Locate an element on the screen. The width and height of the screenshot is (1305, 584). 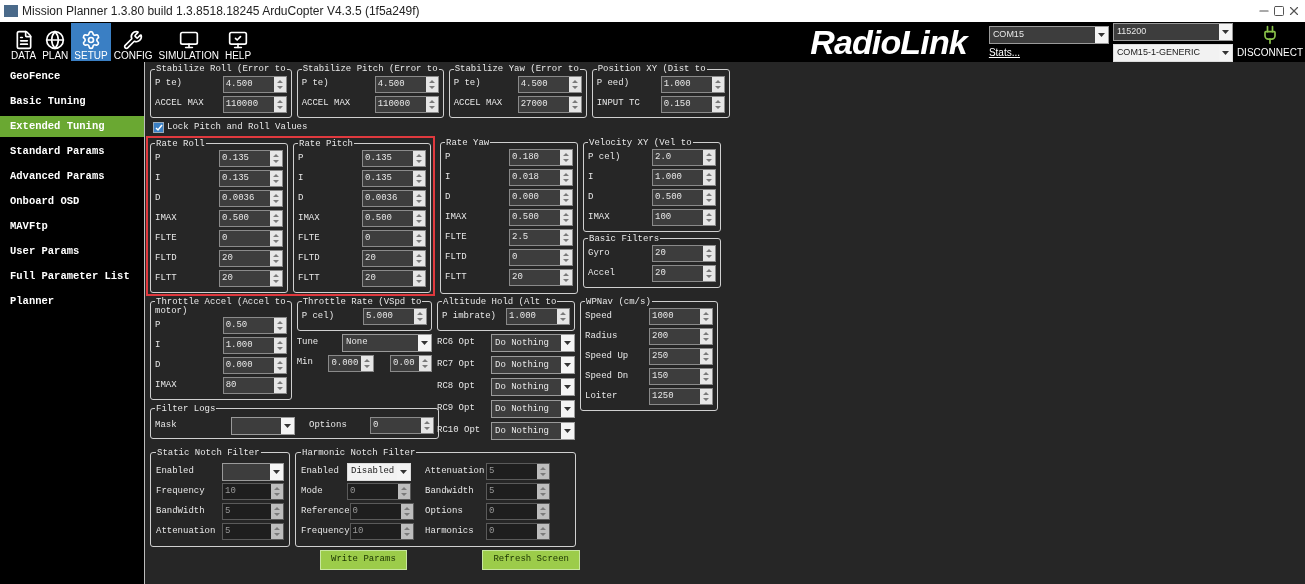
number-field: 2.5 is located at coordinates (541, 237).